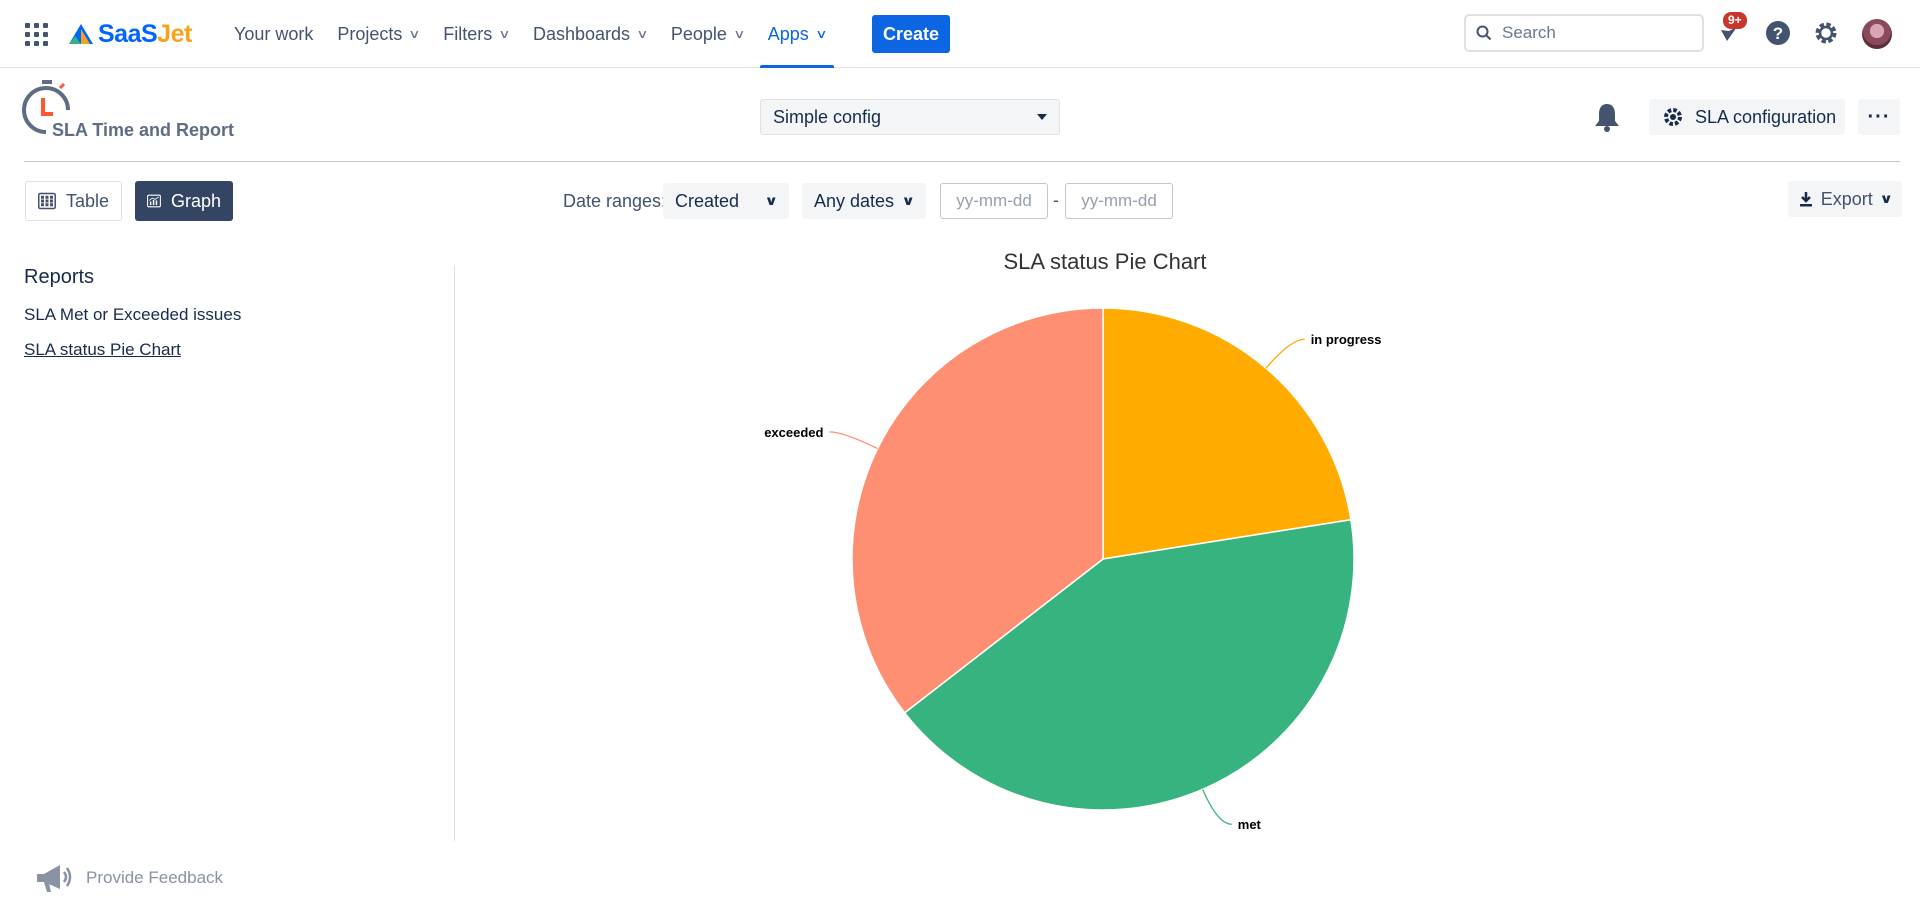  What do you see at coordinates (1042, 117) in the screenshot?
I see `caret-down-icon` at bounding box center [1042, 117].